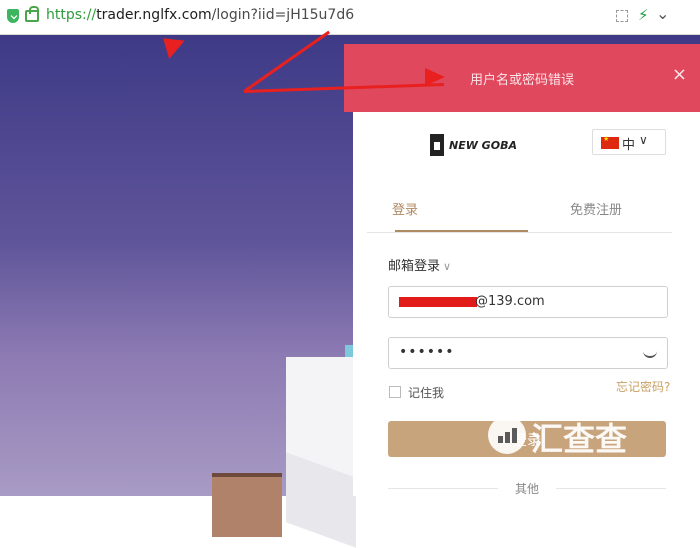  I want to click on chart-bars-icon, so click(507, 435).